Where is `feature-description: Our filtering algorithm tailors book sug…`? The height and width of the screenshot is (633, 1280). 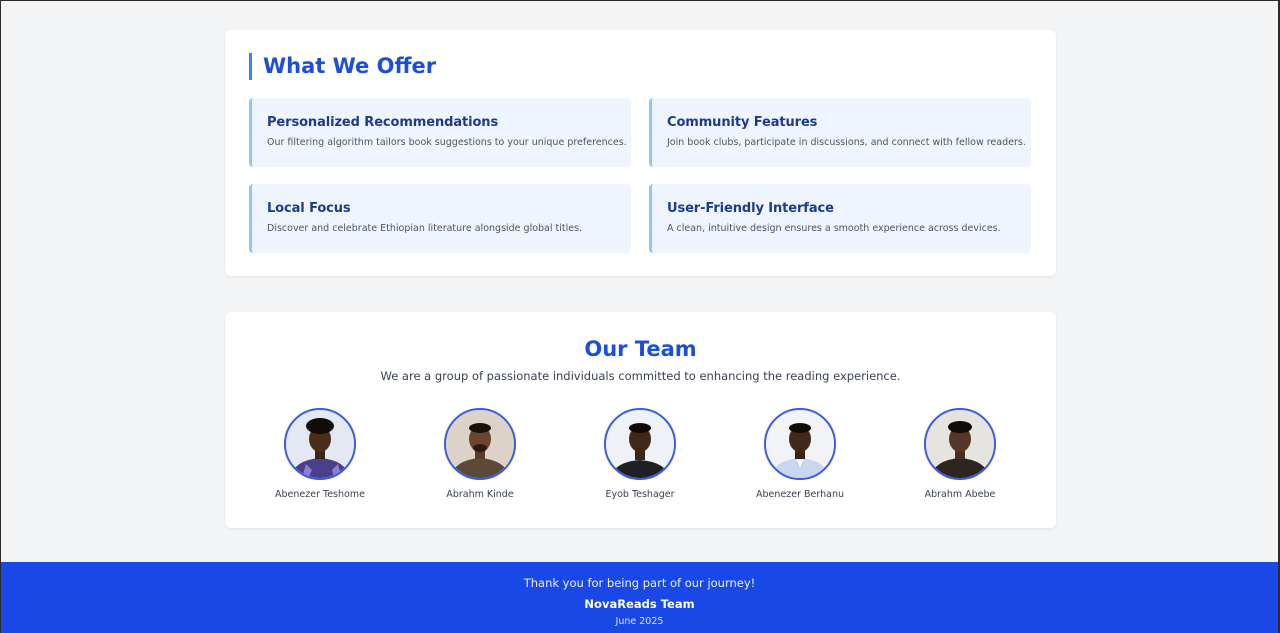
feature-description: Our filtering algorithm tailors book sug… is located at coordinates (447, 142).